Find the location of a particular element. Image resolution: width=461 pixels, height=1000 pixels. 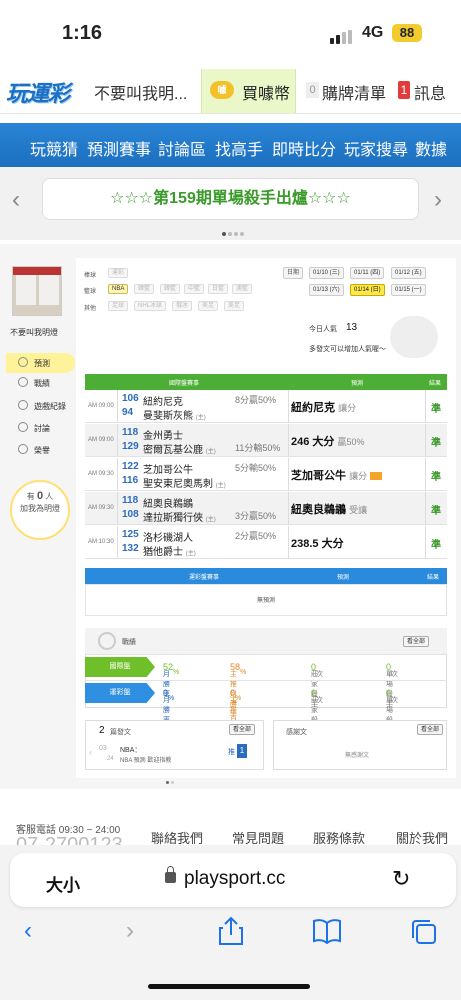

home-team: 猶他爵士 (主) is located at coordinates (169, 550).